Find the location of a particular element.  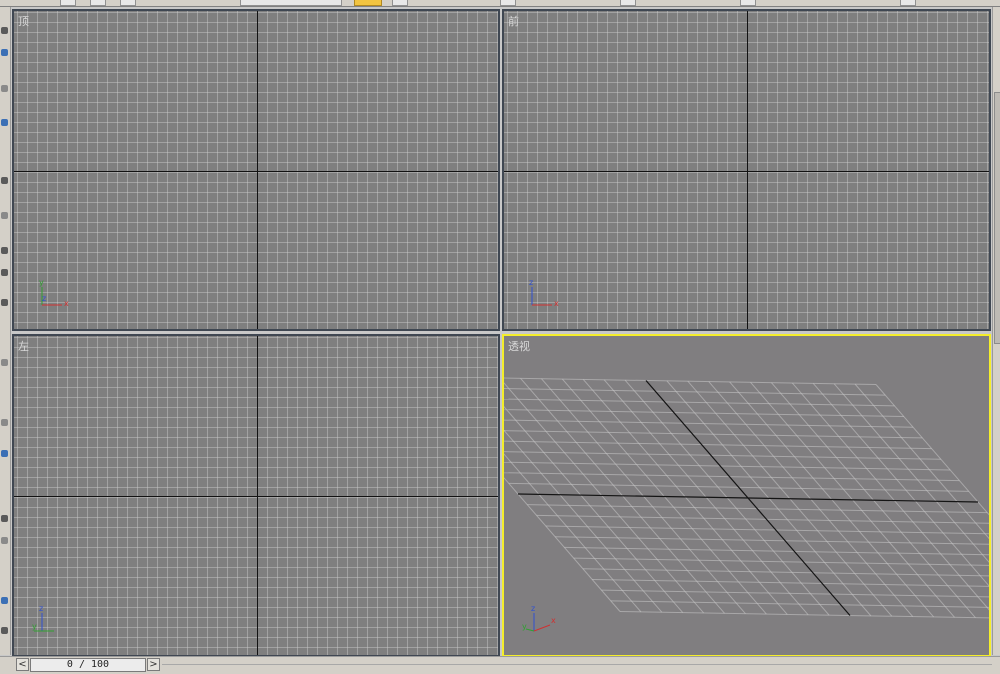

axis-tripod-icon: y z x is located at coordinates (52, 293).